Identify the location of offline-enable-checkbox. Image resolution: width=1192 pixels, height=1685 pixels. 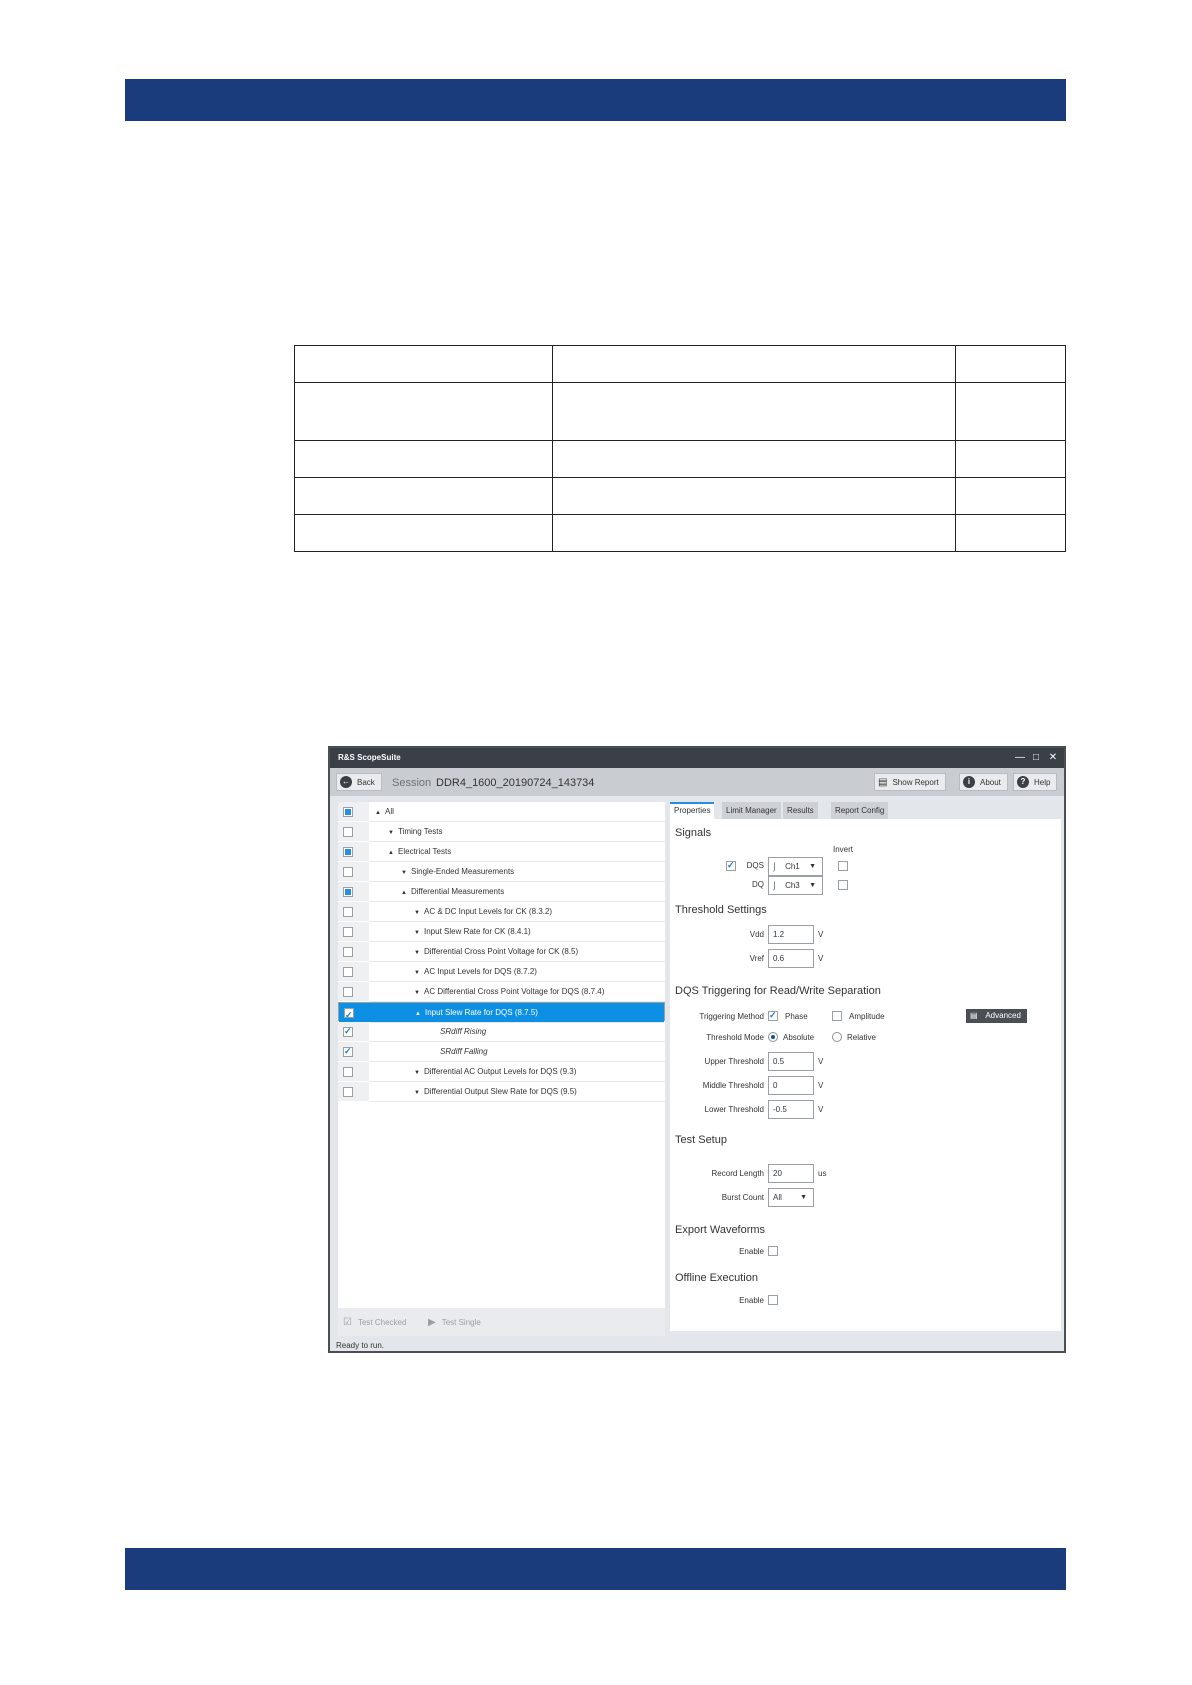
(773, 1300).